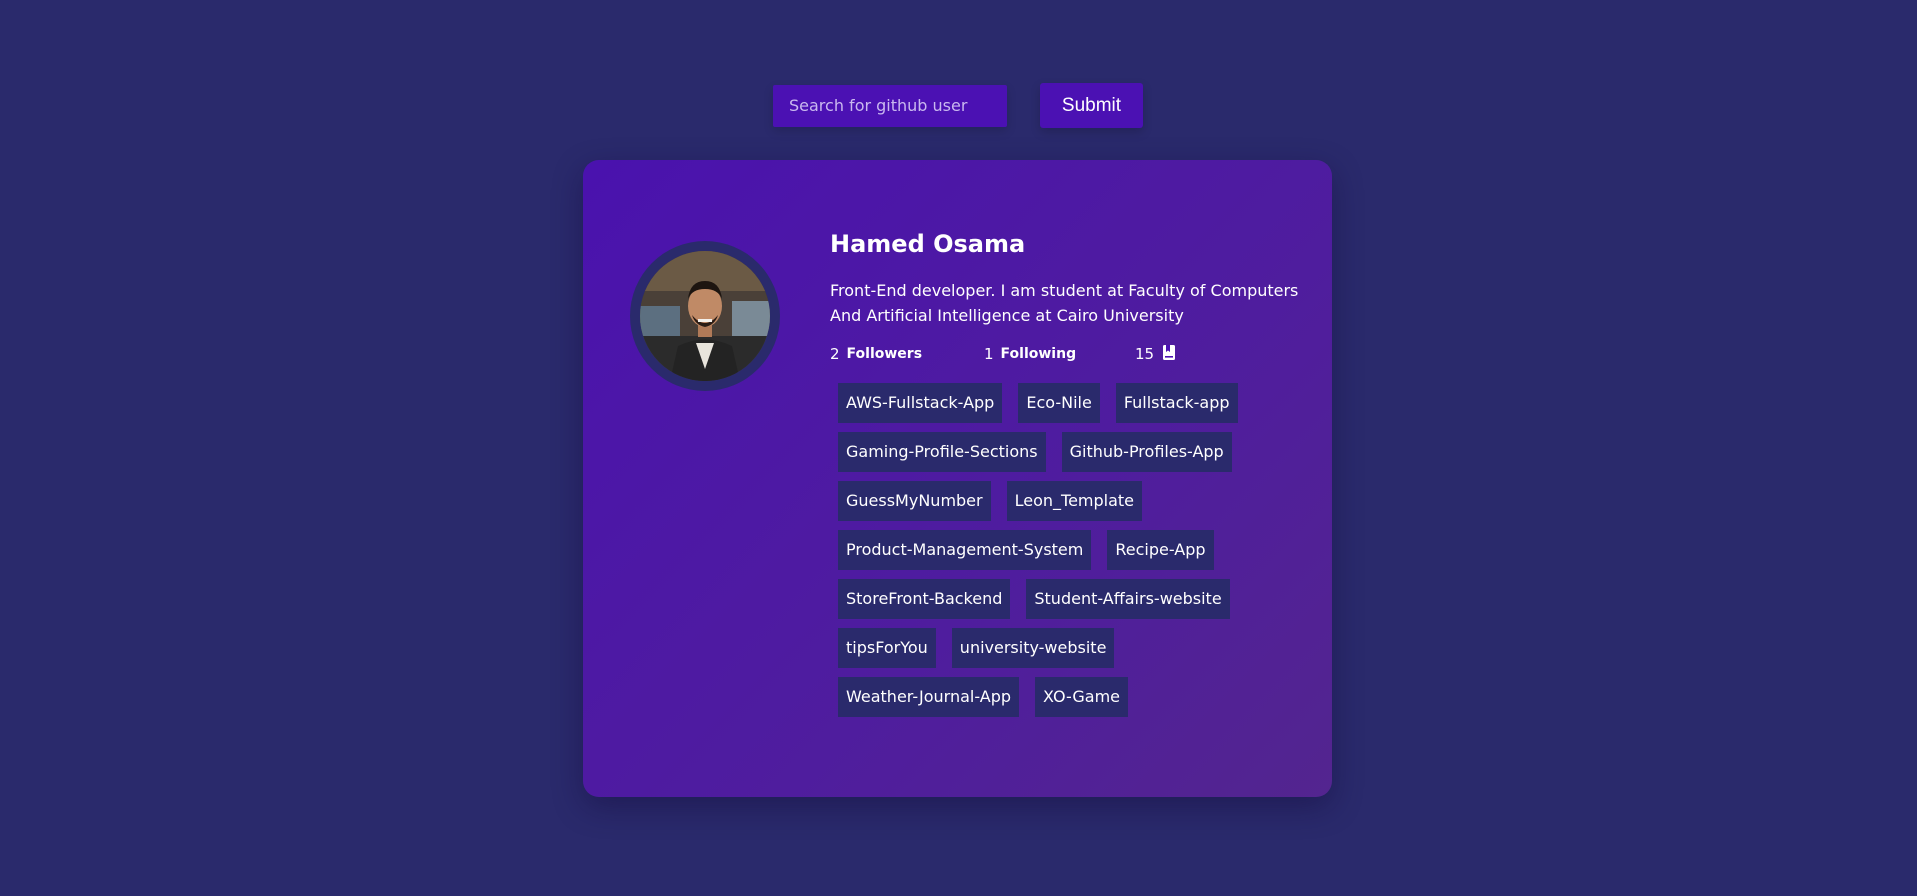 This screenshot has height=896, width=1917. Describe the element at coordinates (1146, 452) in the screenshot. I see `repo-tag: Github-Profiles-App` at that location.